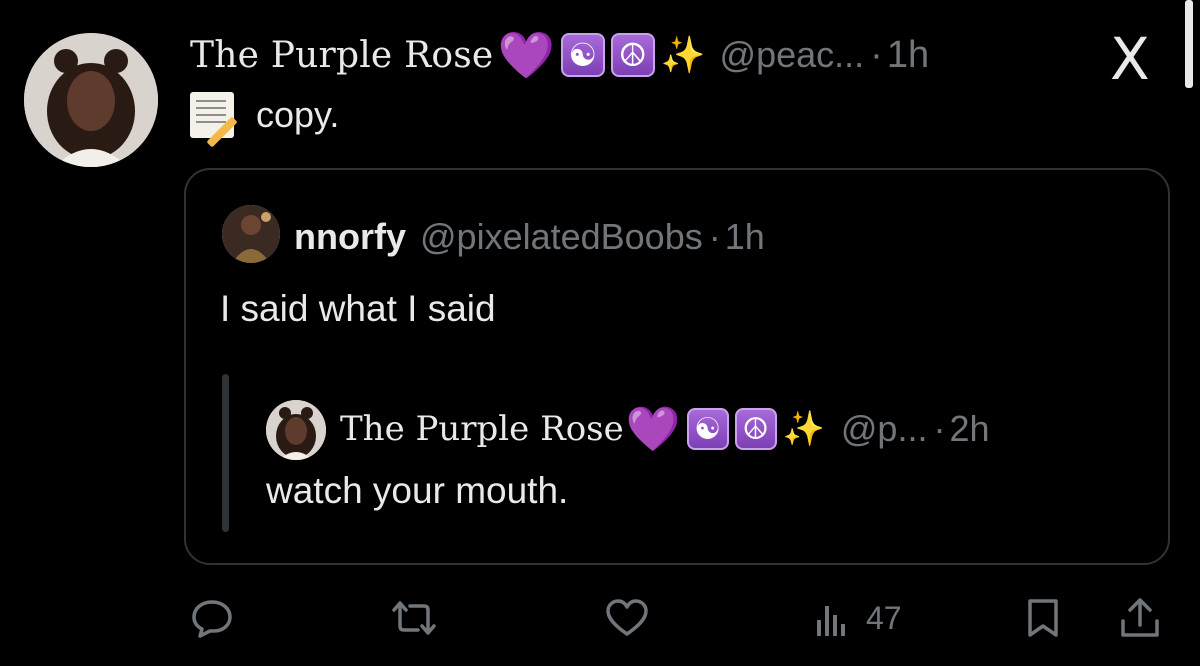 This screenshot has width=1200, height=666. I want to click on share-button, so click(1140, 618).